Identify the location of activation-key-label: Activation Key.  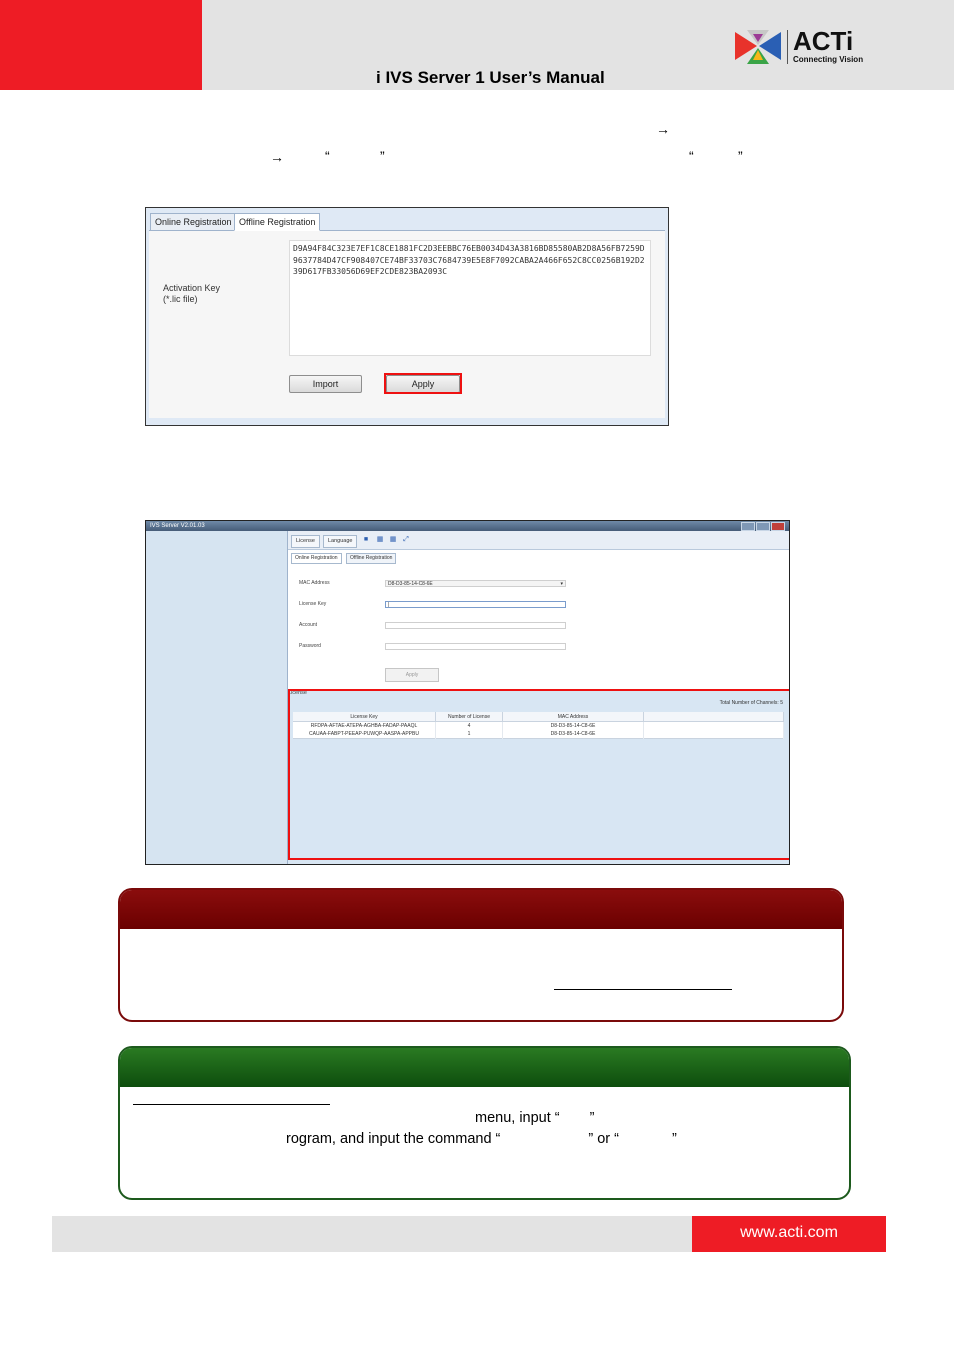
(192, 288).